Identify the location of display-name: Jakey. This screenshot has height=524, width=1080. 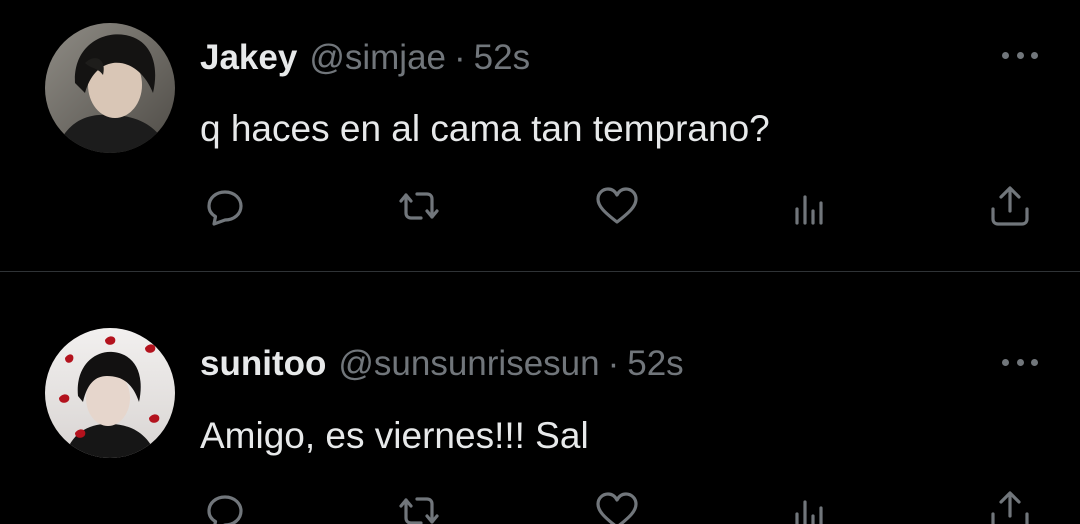
(248, 58).